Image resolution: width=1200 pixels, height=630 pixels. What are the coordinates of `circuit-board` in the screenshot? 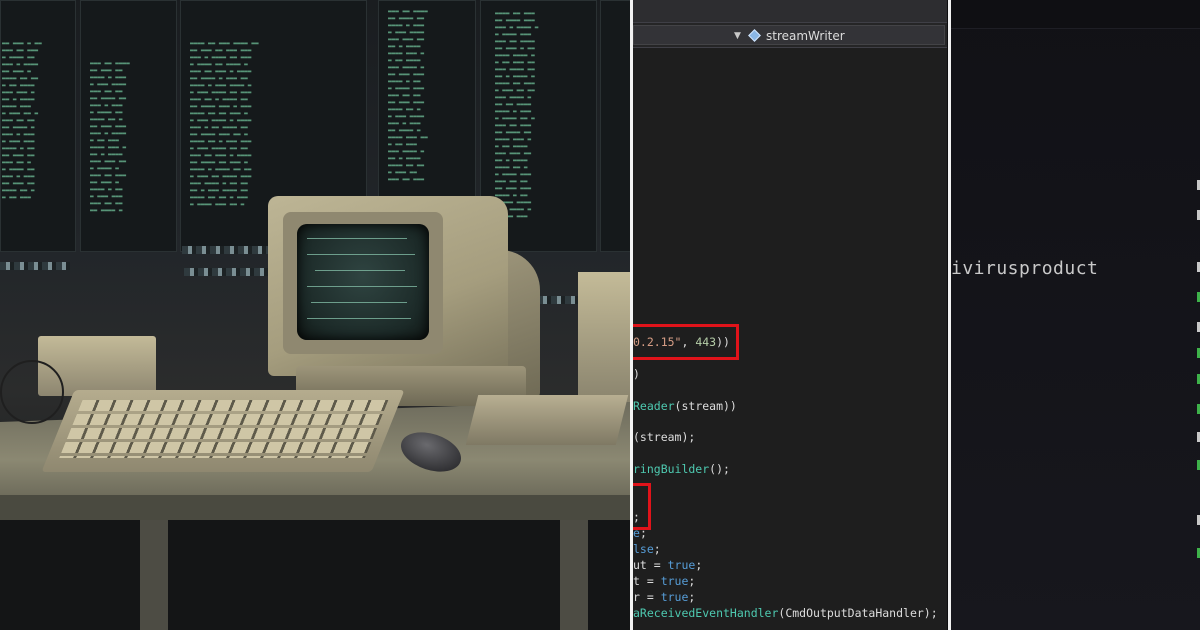 It's located at (547, 420).